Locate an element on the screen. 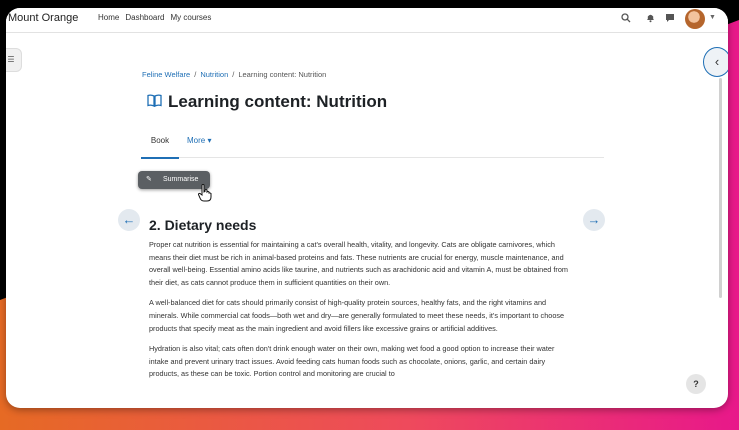 This screenshot has height=430, width=739. search-icon is located at coordinates (626, 19).